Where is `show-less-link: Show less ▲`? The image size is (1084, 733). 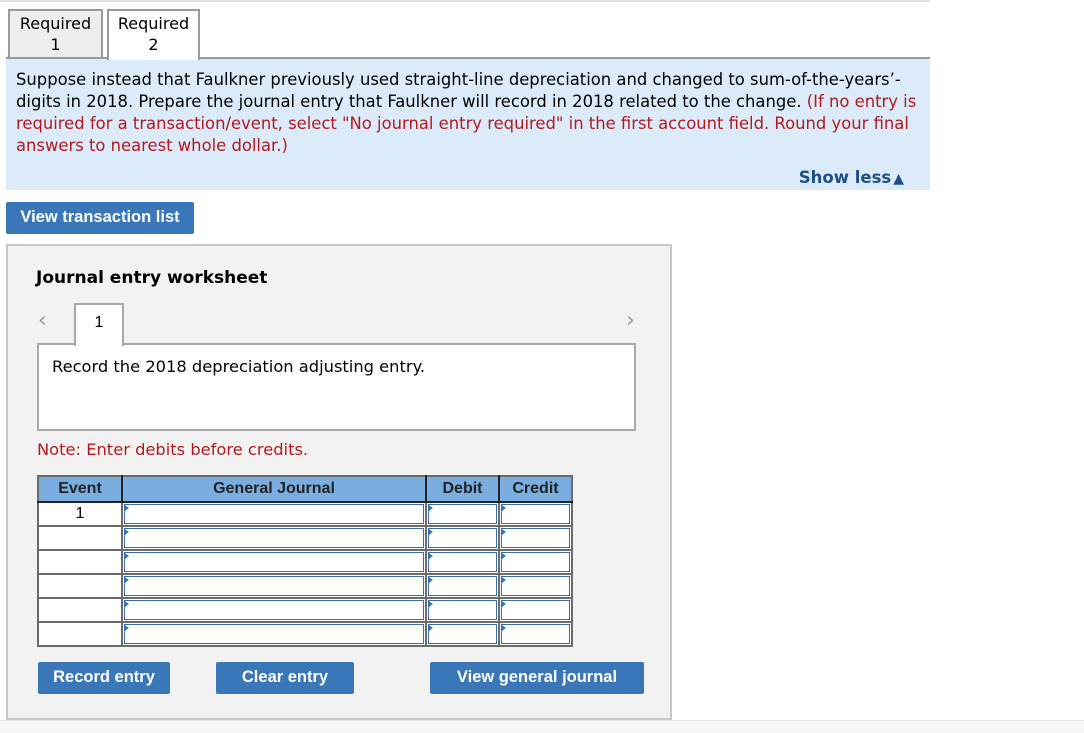 show-less-link: Show less ▲ is located at coordinates (851, 178).